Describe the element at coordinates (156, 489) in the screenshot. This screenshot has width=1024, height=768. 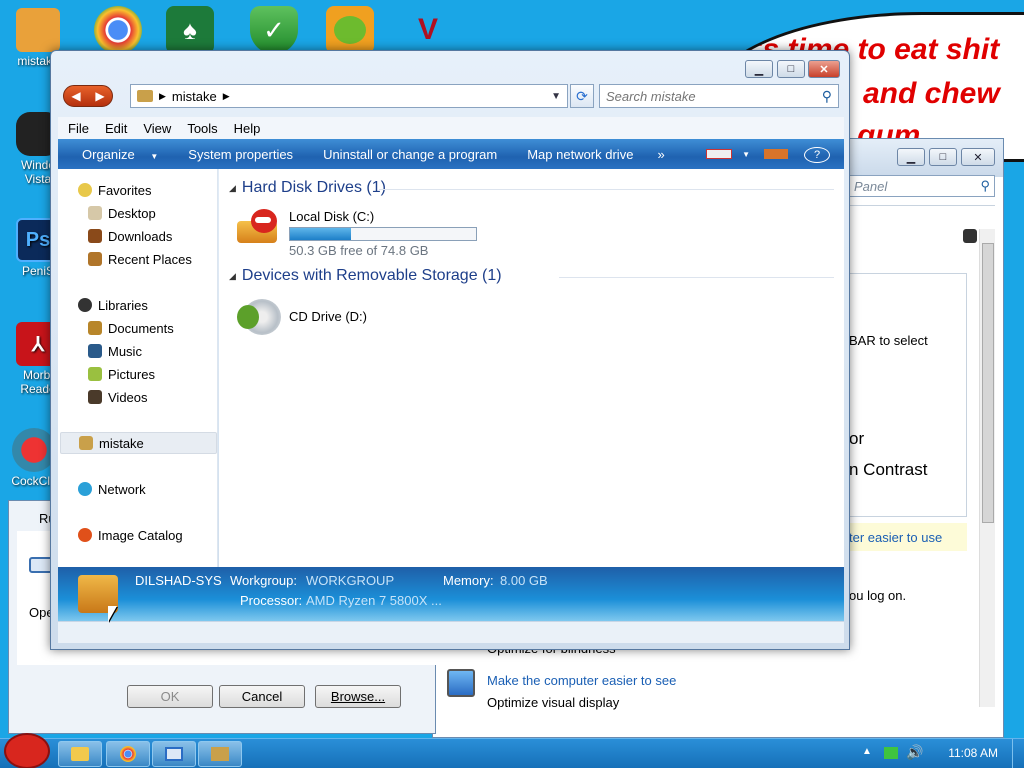
I see `nav-network: Network` at that location.